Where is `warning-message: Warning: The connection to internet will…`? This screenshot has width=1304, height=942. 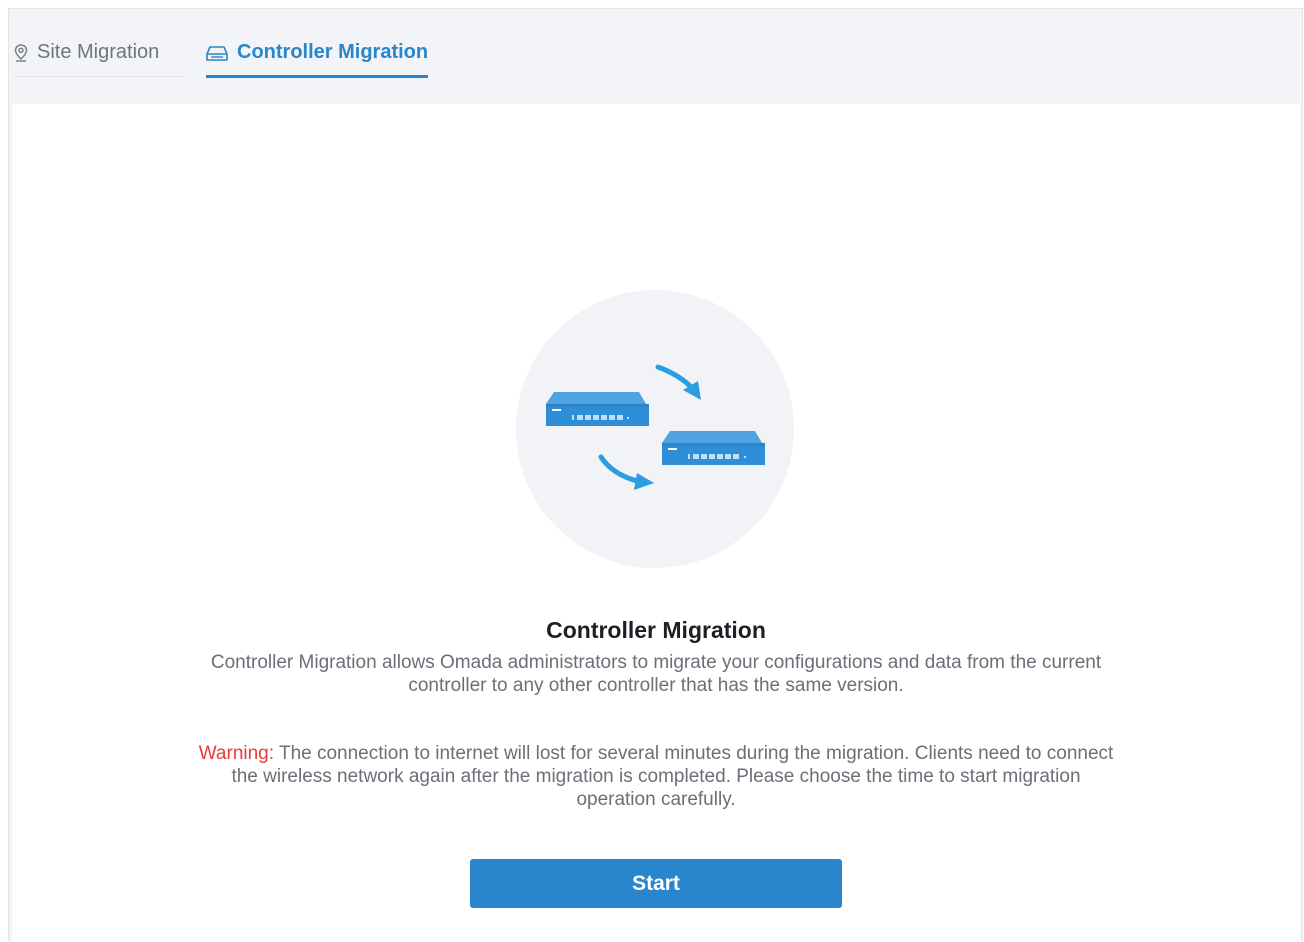 warning-message: Warning: The connection to internet will… is located at coordinates (656, 776).